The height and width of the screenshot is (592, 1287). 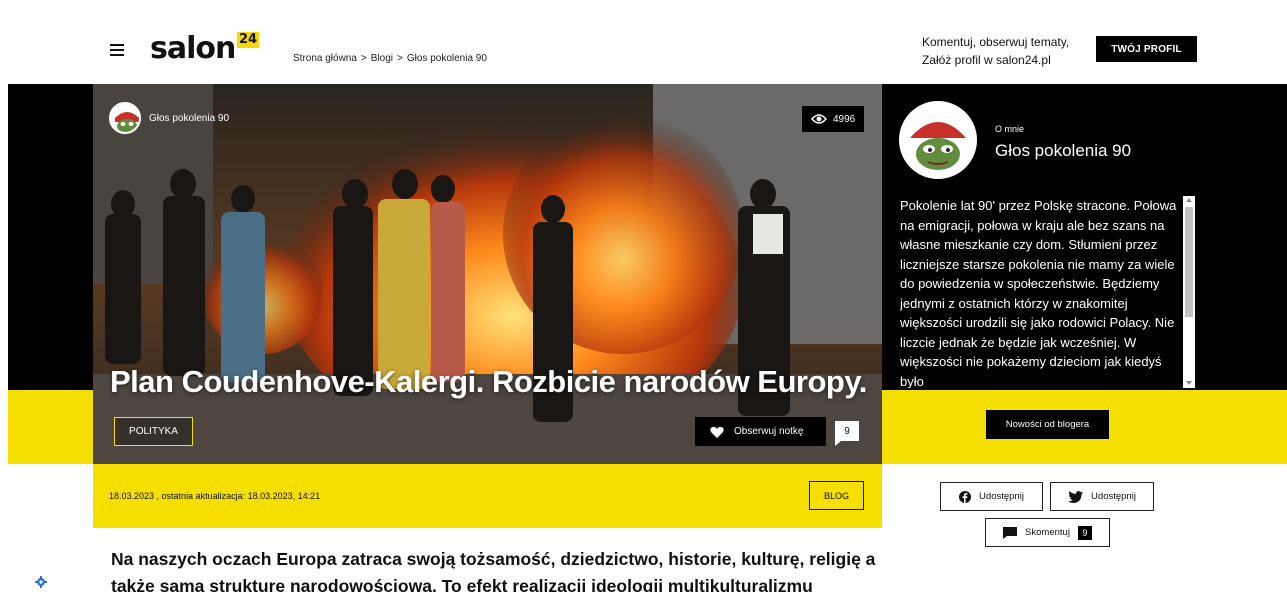 I want to click on breadcrumb-current: Głos pokolenia 90, so click(x=447, y=58).